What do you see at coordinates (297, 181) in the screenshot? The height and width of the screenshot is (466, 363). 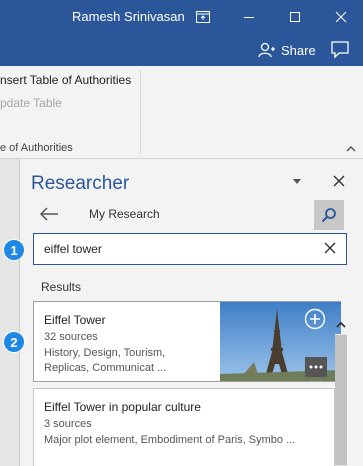 I see `dropdown-icon` at bounding box center [297, 181].